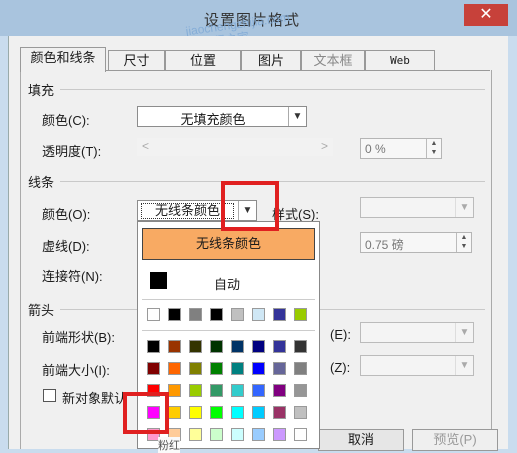 Image resolution: width=517 pixels, height=453 pixels. I want to click on default-checkbox, so click(49, 395).